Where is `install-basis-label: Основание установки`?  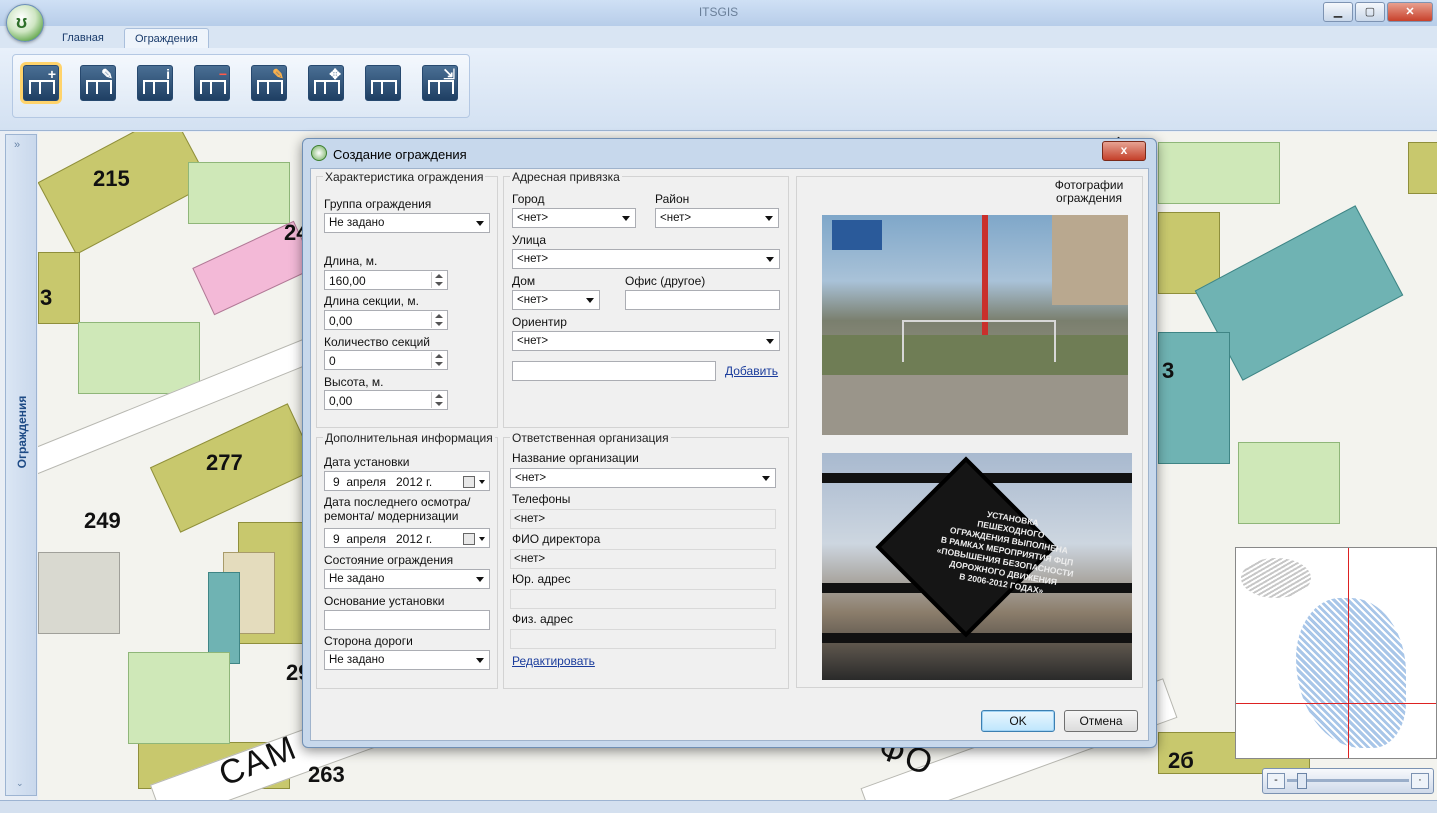
install-basis-label: Основание установки is located at coordinates (384, 601).